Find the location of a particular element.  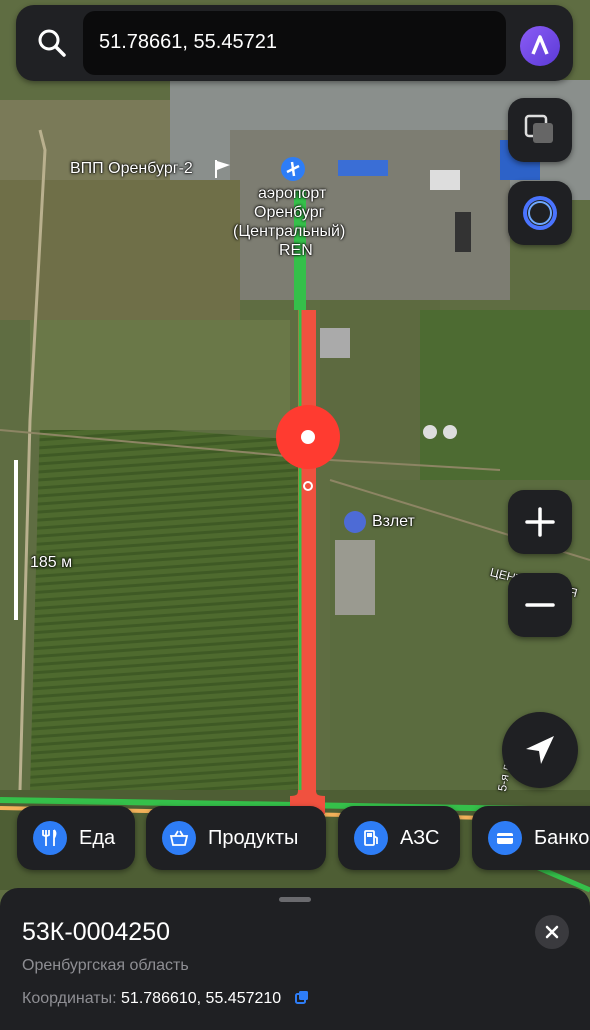

category-label: Еда is located at coordinates (97, 837).